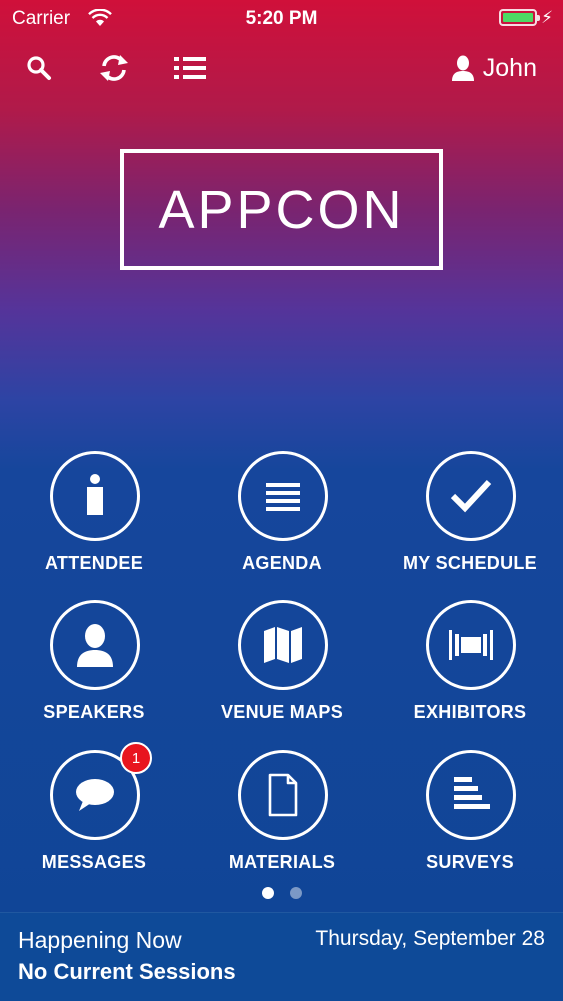 The height and width of the screenshot is (1001, 563). I want to click on user-icon, so click(462, 68).